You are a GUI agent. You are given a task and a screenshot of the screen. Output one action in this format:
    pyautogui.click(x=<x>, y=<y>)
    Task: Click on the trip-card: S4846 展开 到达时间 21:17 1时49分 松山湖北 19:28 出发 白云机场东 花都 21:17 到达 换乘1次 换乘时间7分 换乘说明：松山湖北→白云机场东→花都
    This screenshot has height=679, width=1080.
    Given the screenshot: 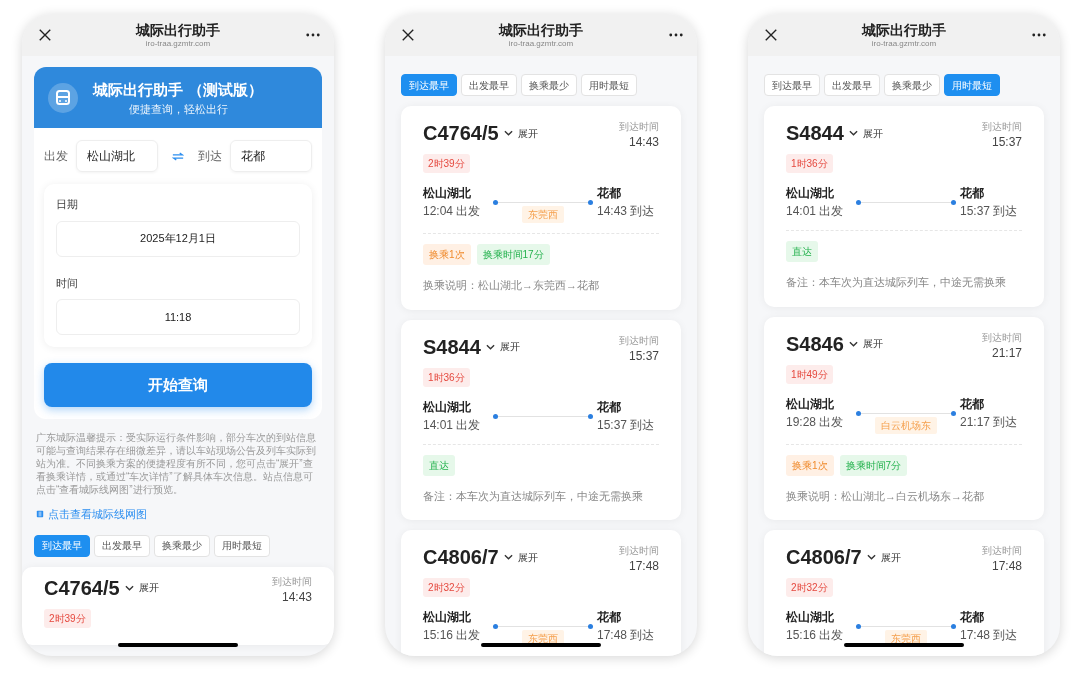 What is the action you would take?
    pyautogui.click(x=904, y=418)
    